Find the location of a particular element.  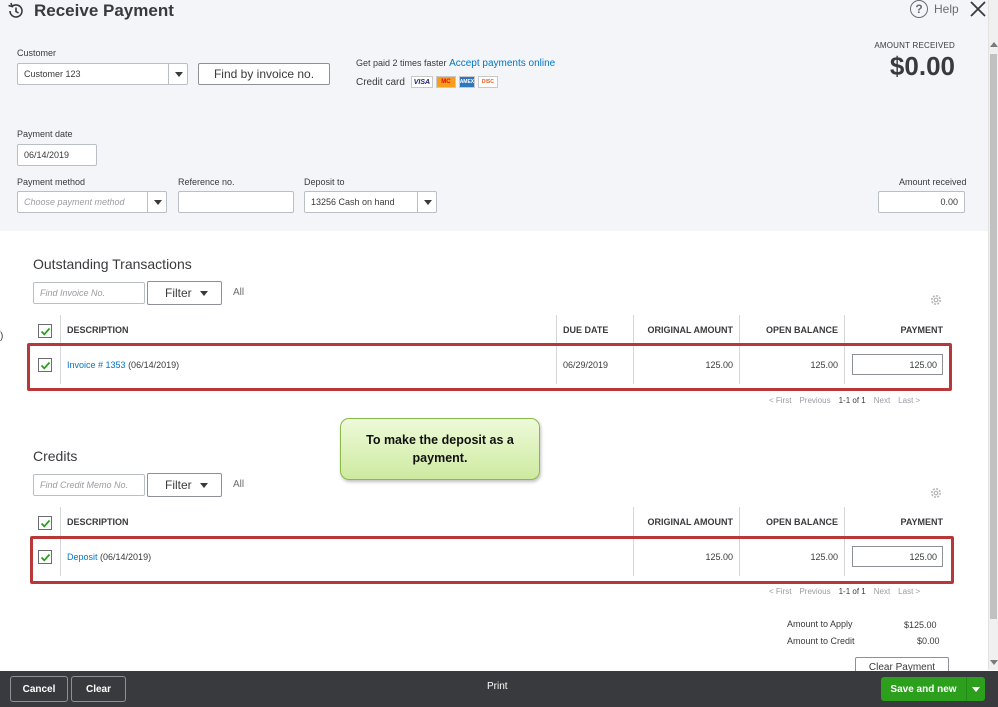

select-all-credits-checkbox is located at coordinates (45, 523).